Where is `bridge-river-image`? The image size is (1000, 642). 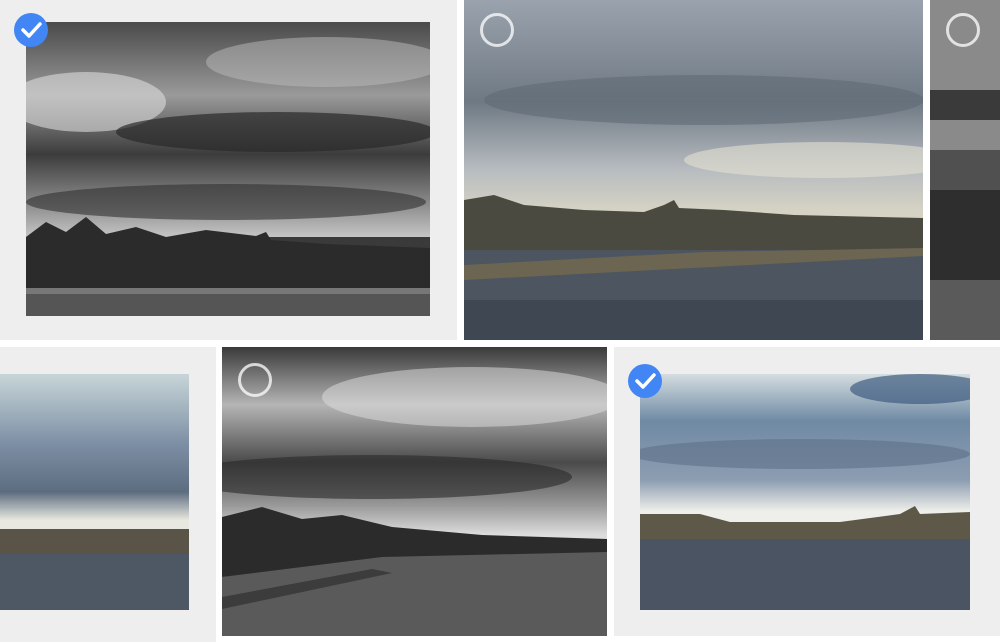 bridge-river-image is located at coordinates (805, 492).